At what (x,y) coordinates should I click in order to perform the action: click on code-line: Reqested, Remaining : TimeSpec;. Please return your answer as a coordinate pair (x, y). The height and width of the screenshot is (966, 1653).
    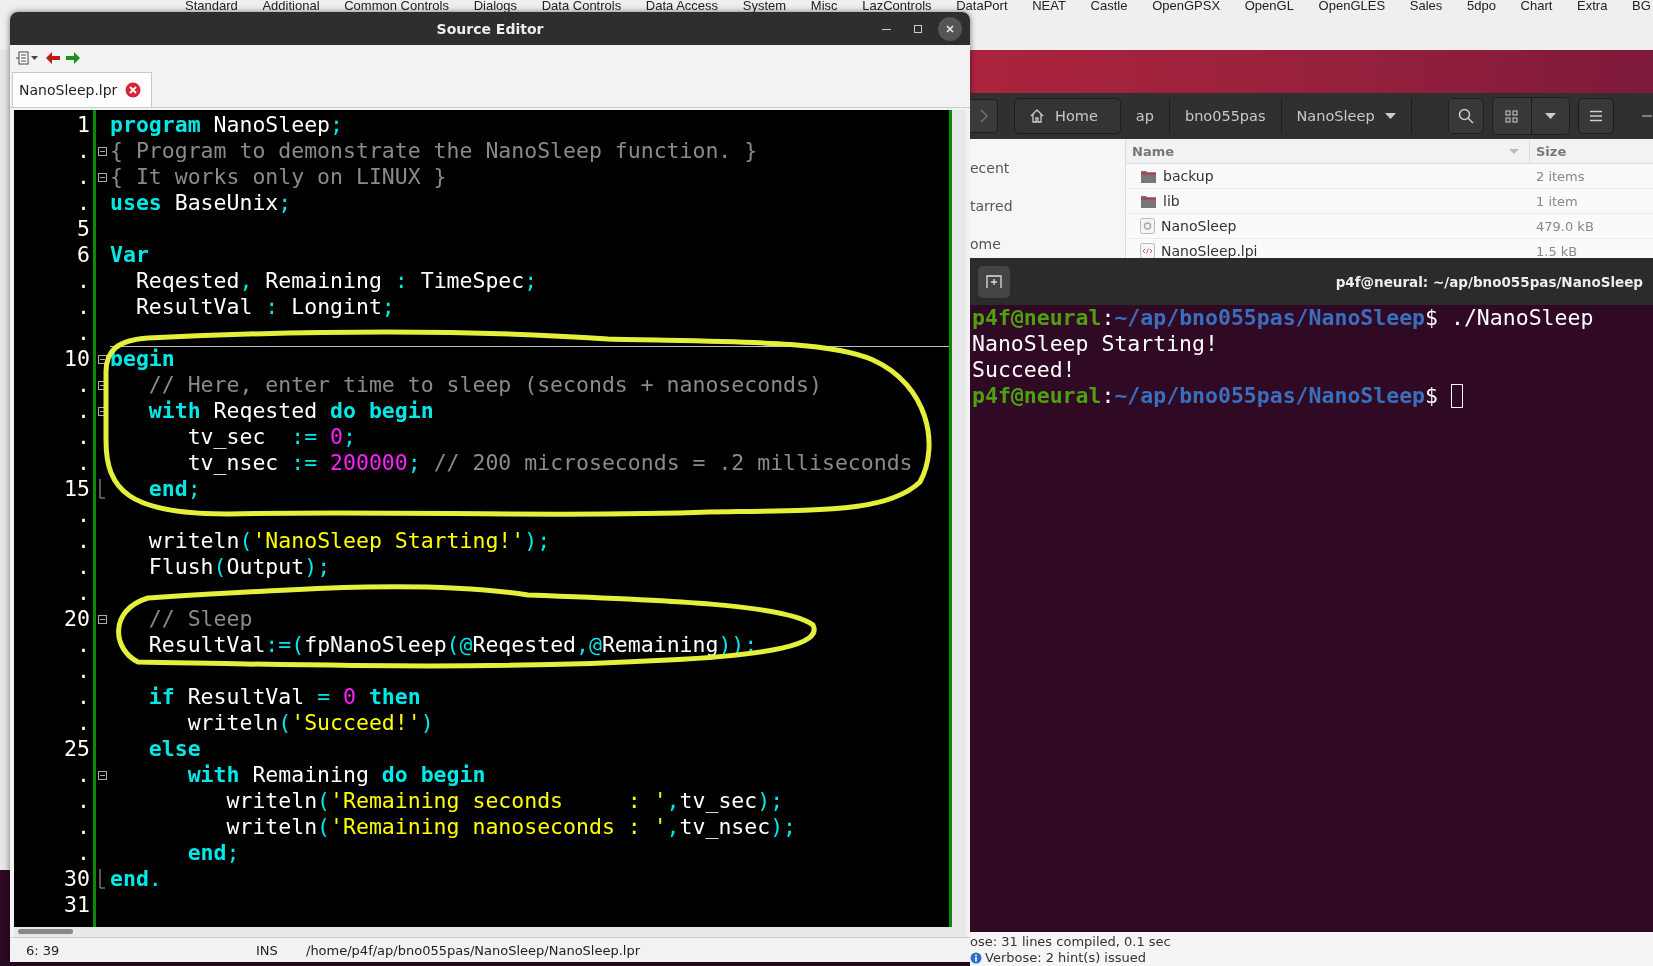
    Looking at the image, I should click on (336, 281).